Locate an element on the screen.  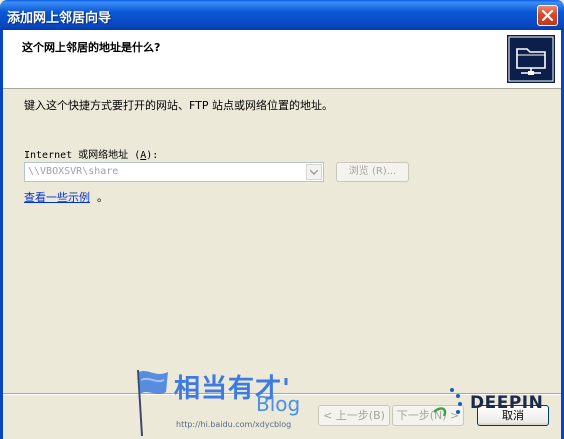
wizard-header: 这个网上邻居的地址是什么? is located at coordinates (282, 59).